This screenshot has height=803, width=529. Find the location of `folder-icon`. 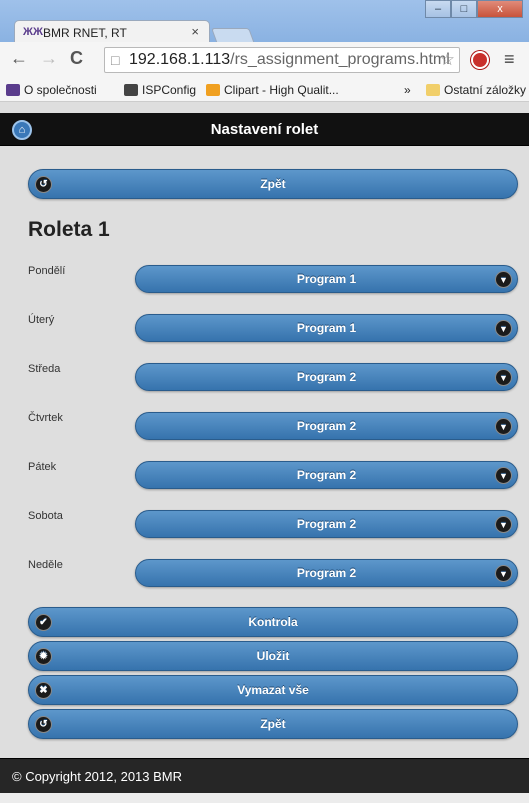

folder-icon is located at coordinates (433, 90).